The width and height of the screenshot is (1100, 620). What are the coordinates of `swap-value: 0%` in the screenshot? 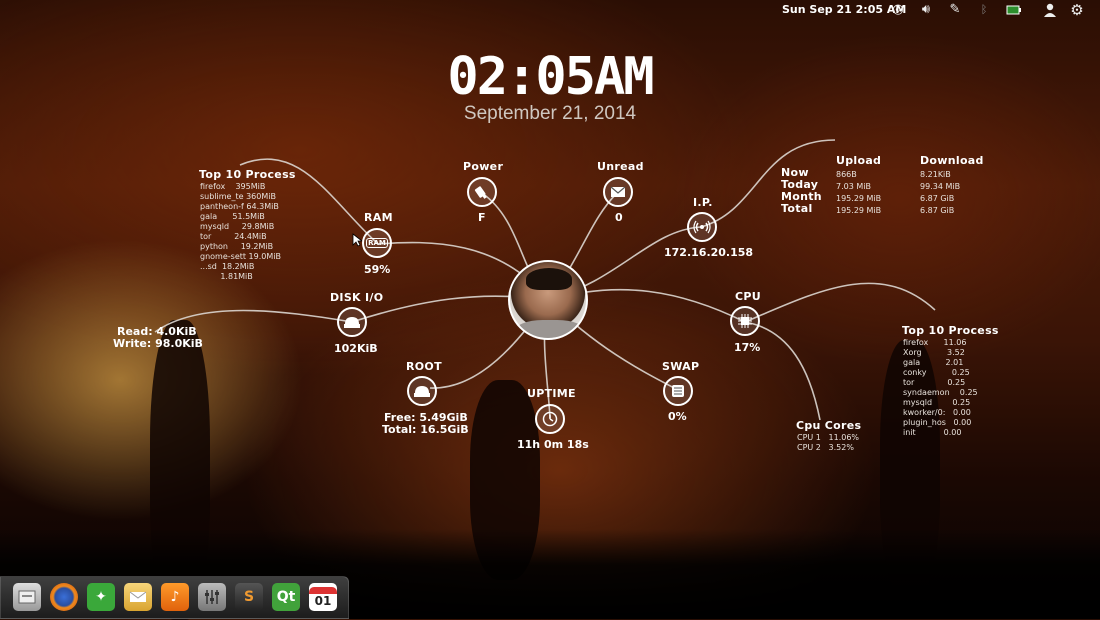 It's located at (677, 416).